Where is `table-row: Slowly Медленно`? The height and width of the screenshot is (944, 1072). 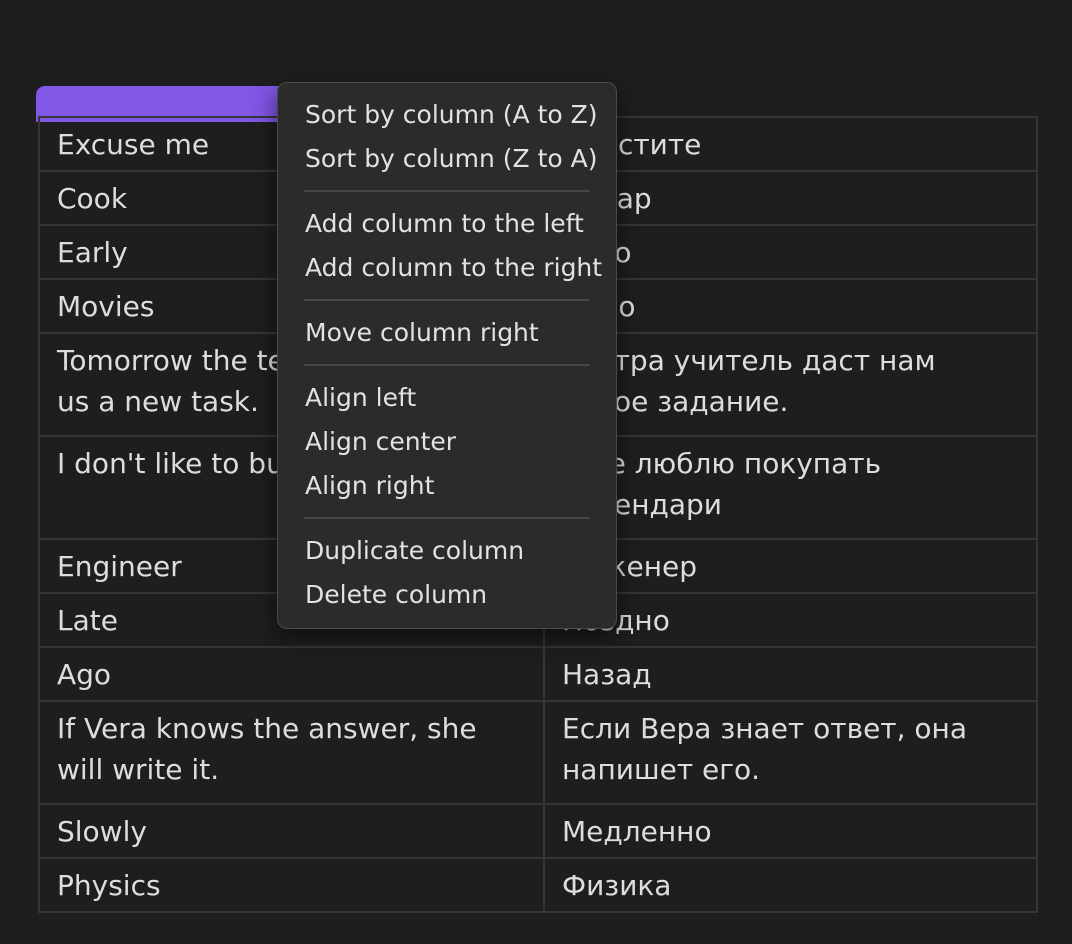 table-row: Slowly Медленно is located at coordinates (538, 831).